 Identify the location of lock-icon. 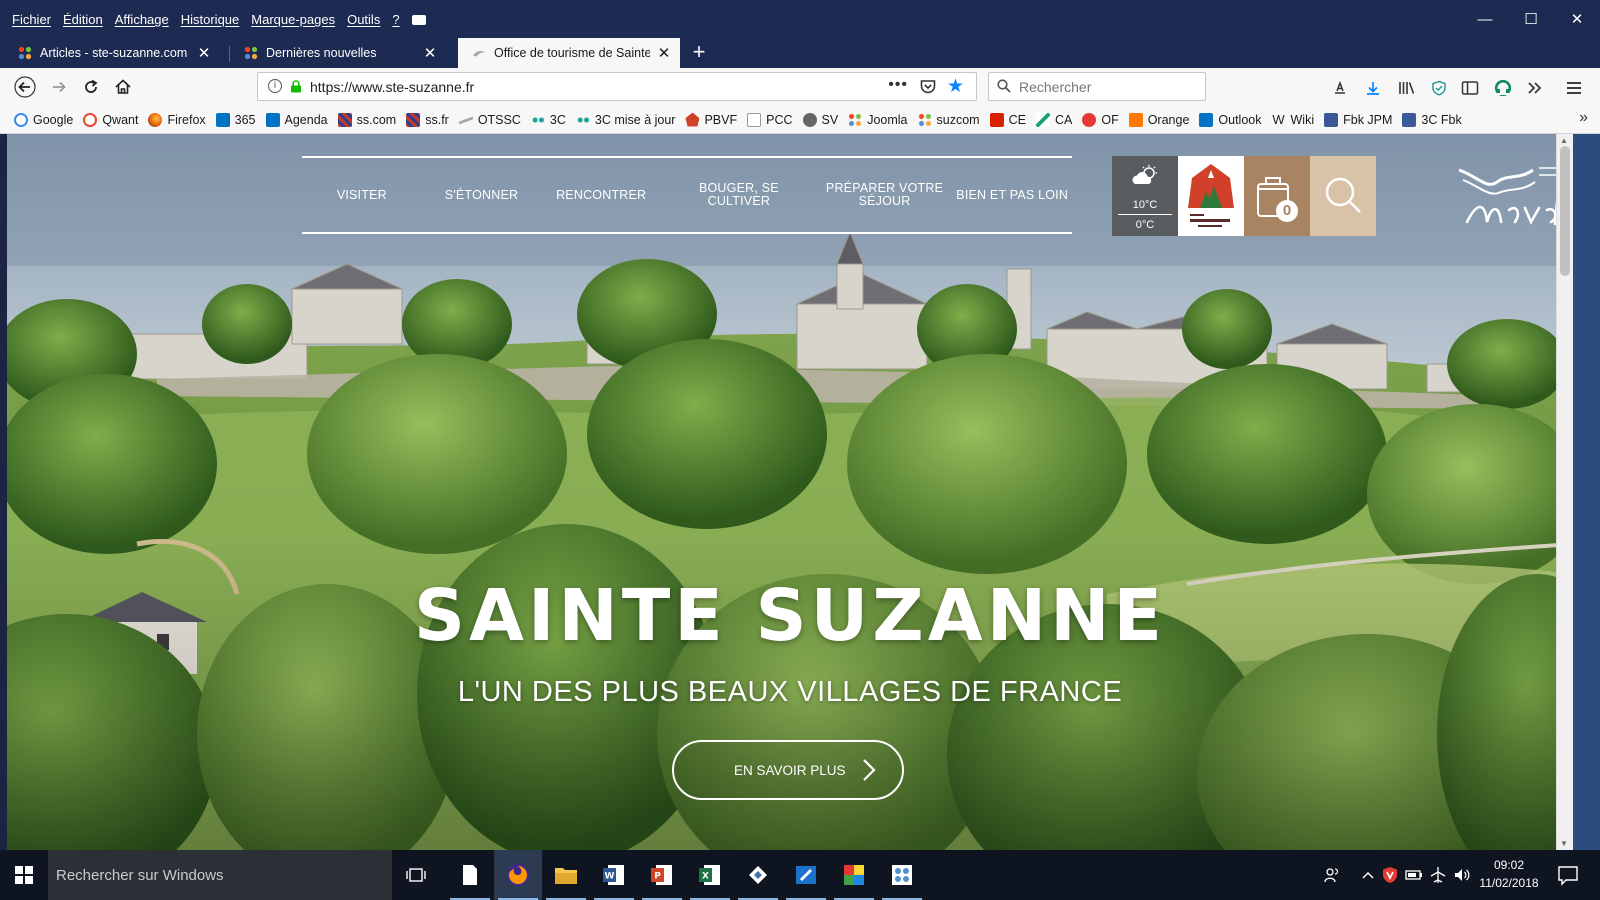
(296, 86).